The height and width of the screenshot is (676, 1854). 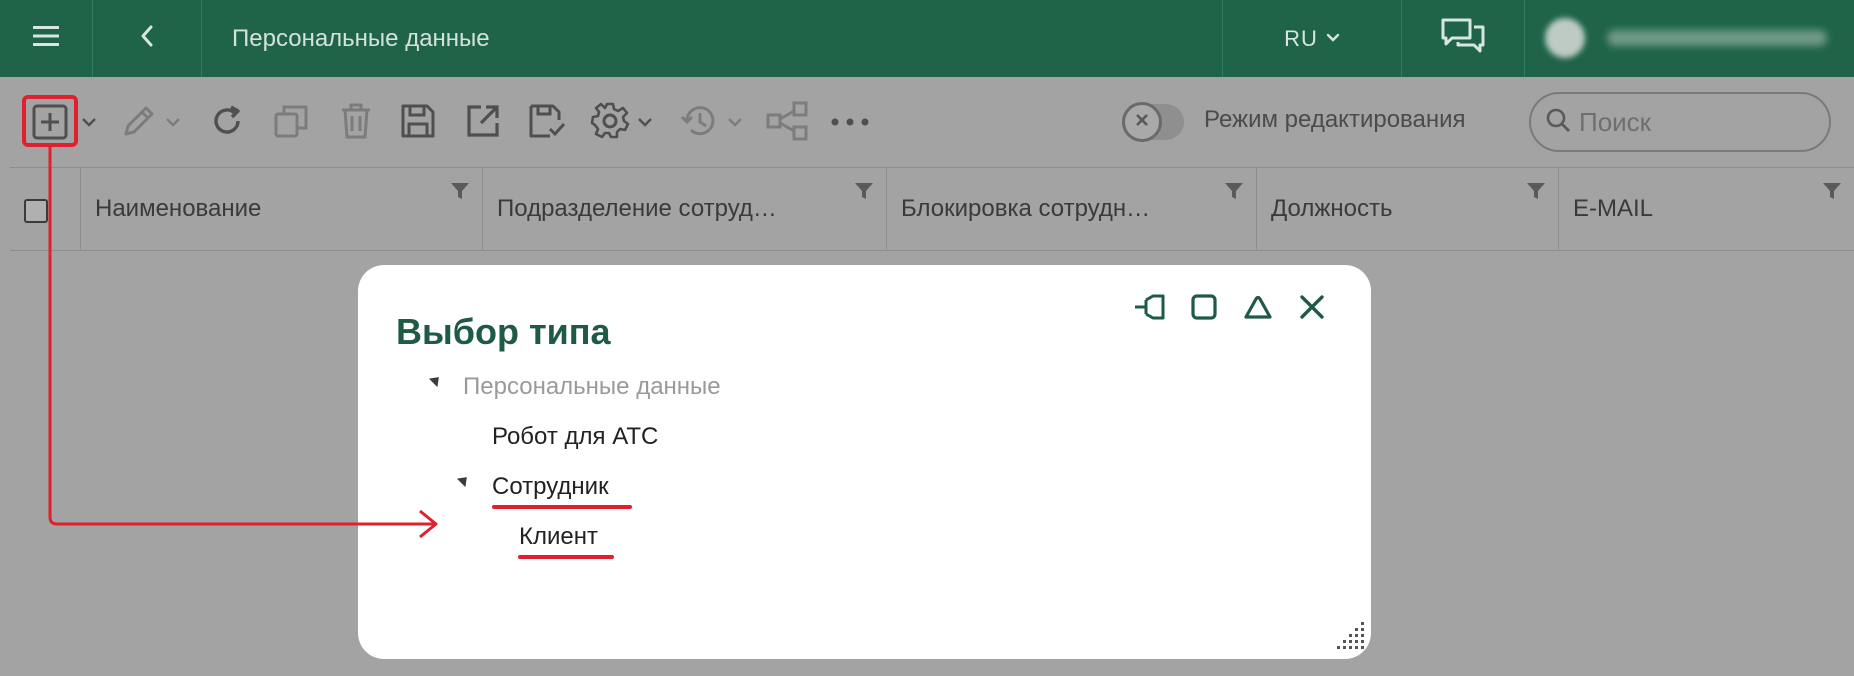 I want to click on edit-mode-label: Режим редактирования, so click(x=1335, y=119).